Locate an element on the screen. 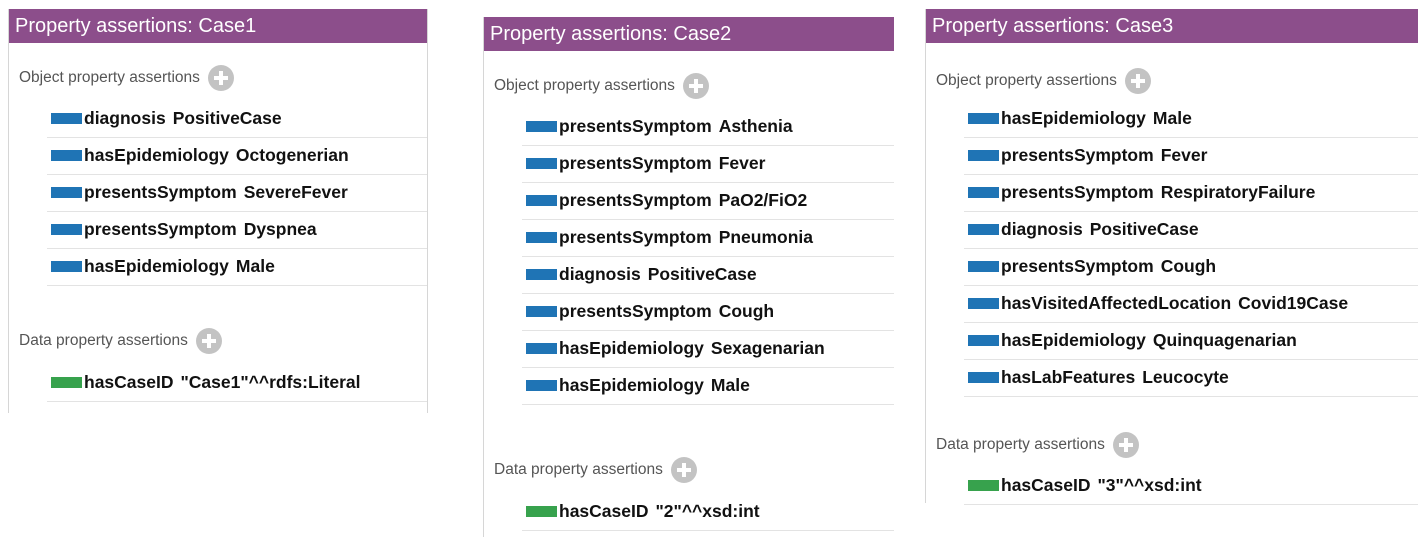 The height and width of the screenshot is (537, 1418). object-assertion-row: presentsSymptom PaO2/FiO2 is located at coordinates (708, 201).